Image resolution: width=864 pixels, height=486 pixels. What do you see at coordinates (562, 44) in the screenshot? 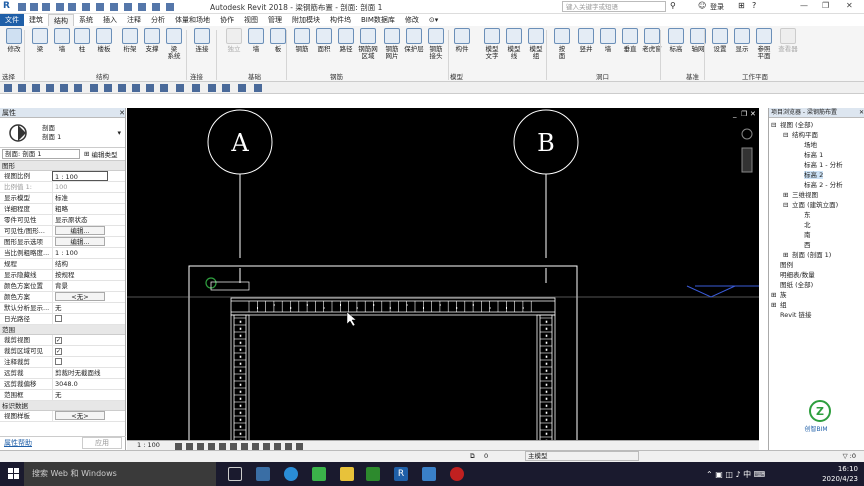
I see `by-face-button: 按 面` at bounding box center [562, 44].